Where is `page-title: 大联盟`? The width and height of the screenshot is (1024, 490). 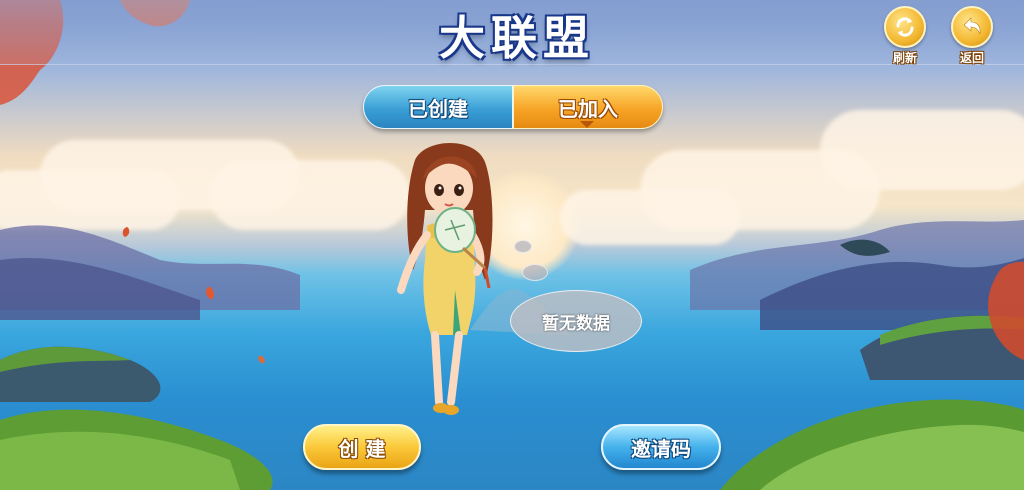
page-title: 大联盟 is located at coordinates (517, 38).